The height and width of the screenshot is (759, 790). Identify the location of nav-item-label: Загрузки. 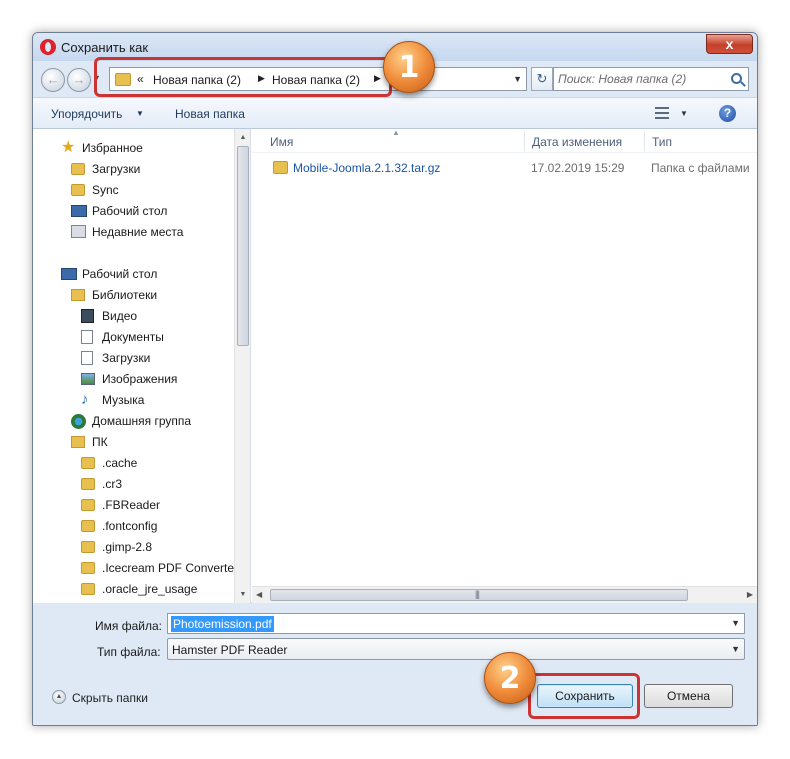
(116, 169).